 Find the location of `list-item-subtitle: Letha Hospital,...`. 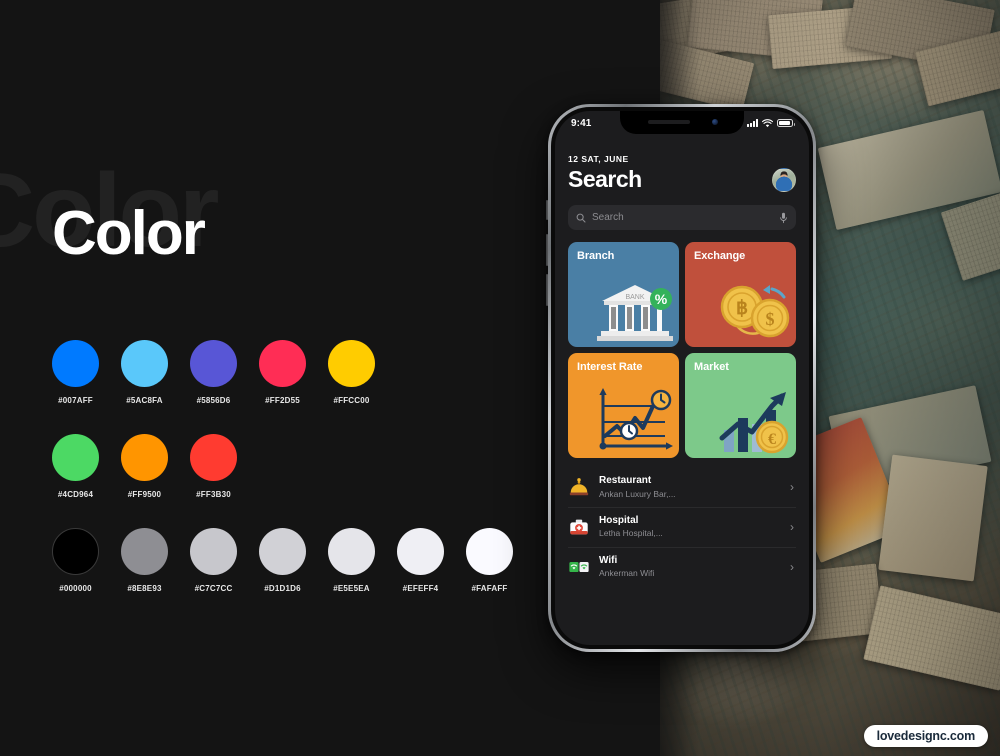

list-item-subtitle: Letha Hospital,... is located at coordinates (631, 533).